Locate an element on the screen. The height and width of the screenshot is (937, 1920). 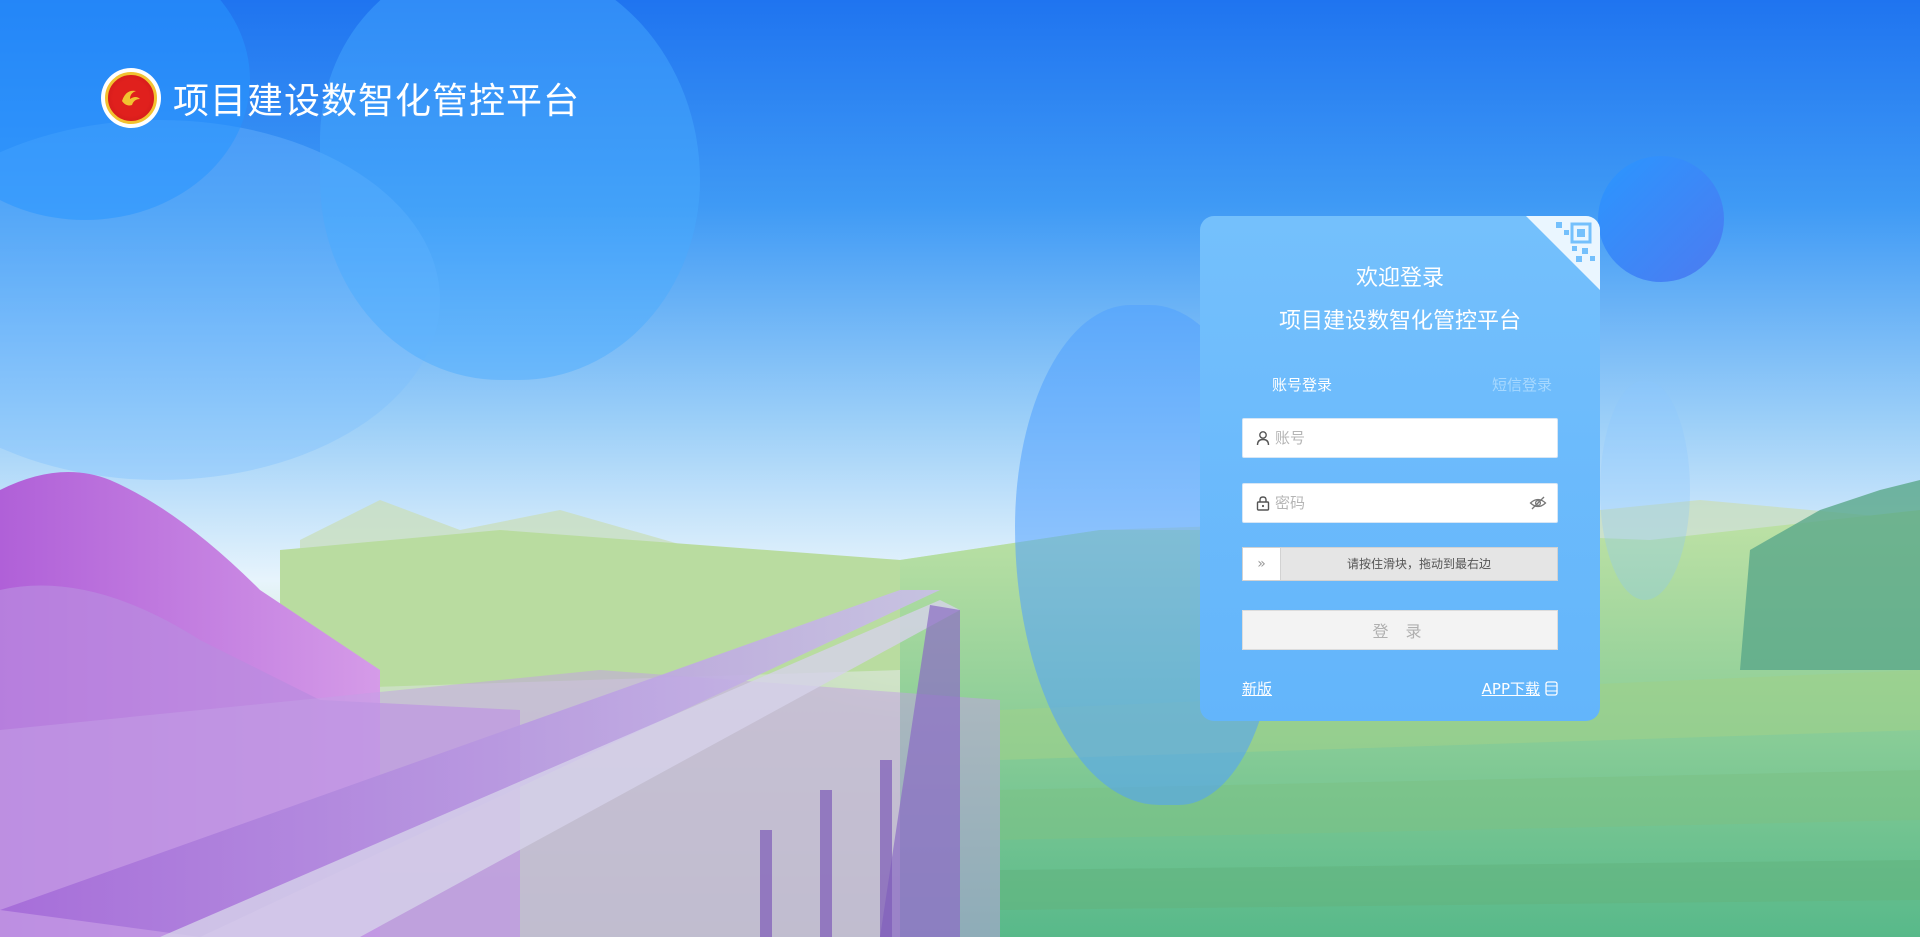
new-version-link: 新版 is located at coordinates (1257, 688).